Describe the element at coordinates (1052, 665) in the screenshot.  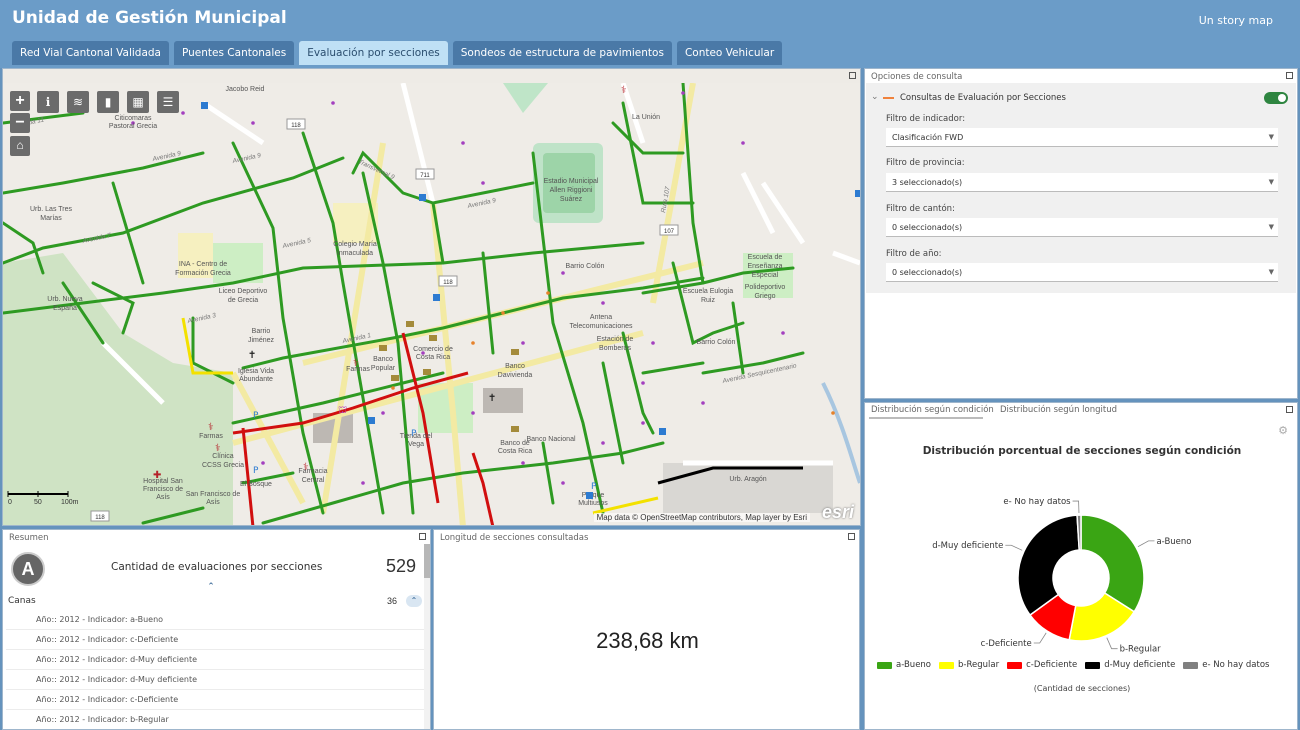
I see `legend-label: c-Deficiente` at that location.